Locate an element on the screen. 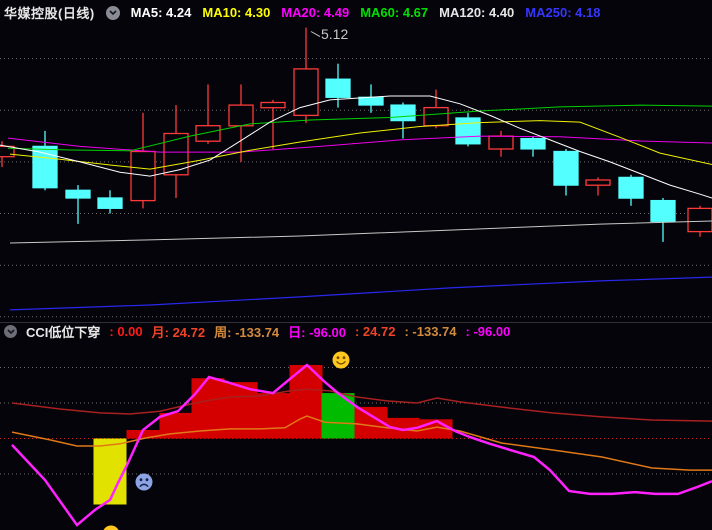  cci-value-month: 月: 24.72 is located at coordinates (178, 332).